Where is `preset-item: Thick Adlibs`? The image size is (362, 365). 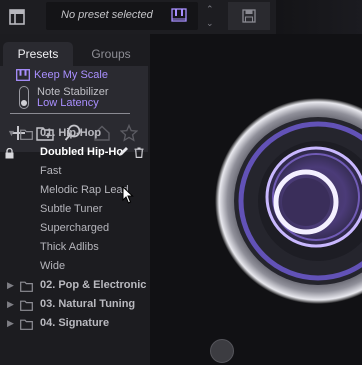
preset-item: Thick Adlibs is located at coordinates (75, 247).